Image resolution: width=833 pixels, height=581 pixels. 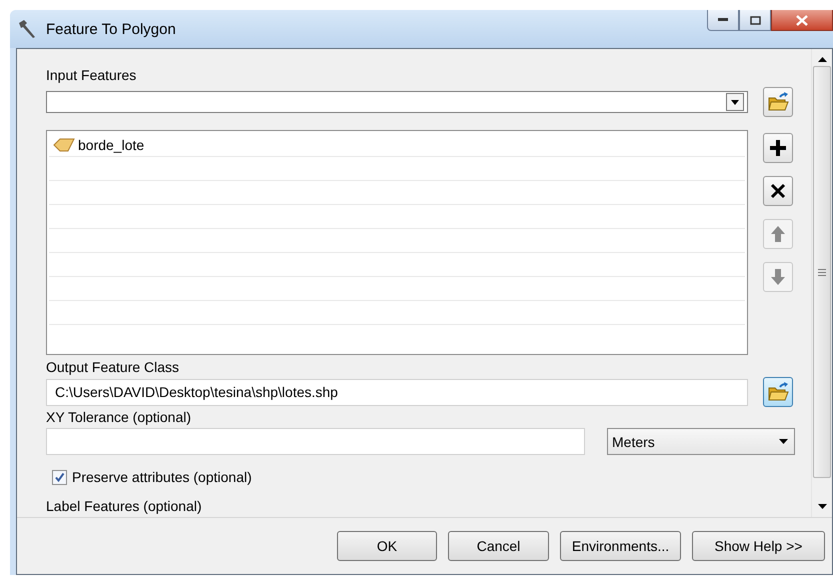 What do you see at coordinates (778, 234) in the screenshot?
I see `up-arrow-icon` at bounding box center [778, 234].